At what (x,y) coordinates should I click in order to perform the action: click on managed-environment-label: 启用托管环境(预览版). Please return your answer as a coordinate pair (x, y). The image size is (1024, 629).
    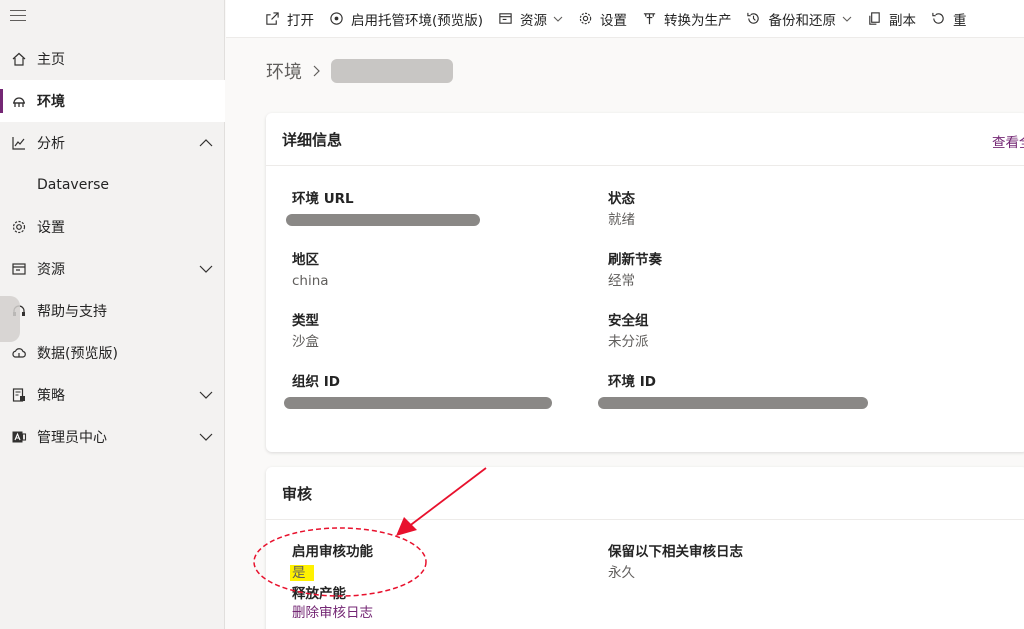
    Looking at the image, I should click on (417, 20).